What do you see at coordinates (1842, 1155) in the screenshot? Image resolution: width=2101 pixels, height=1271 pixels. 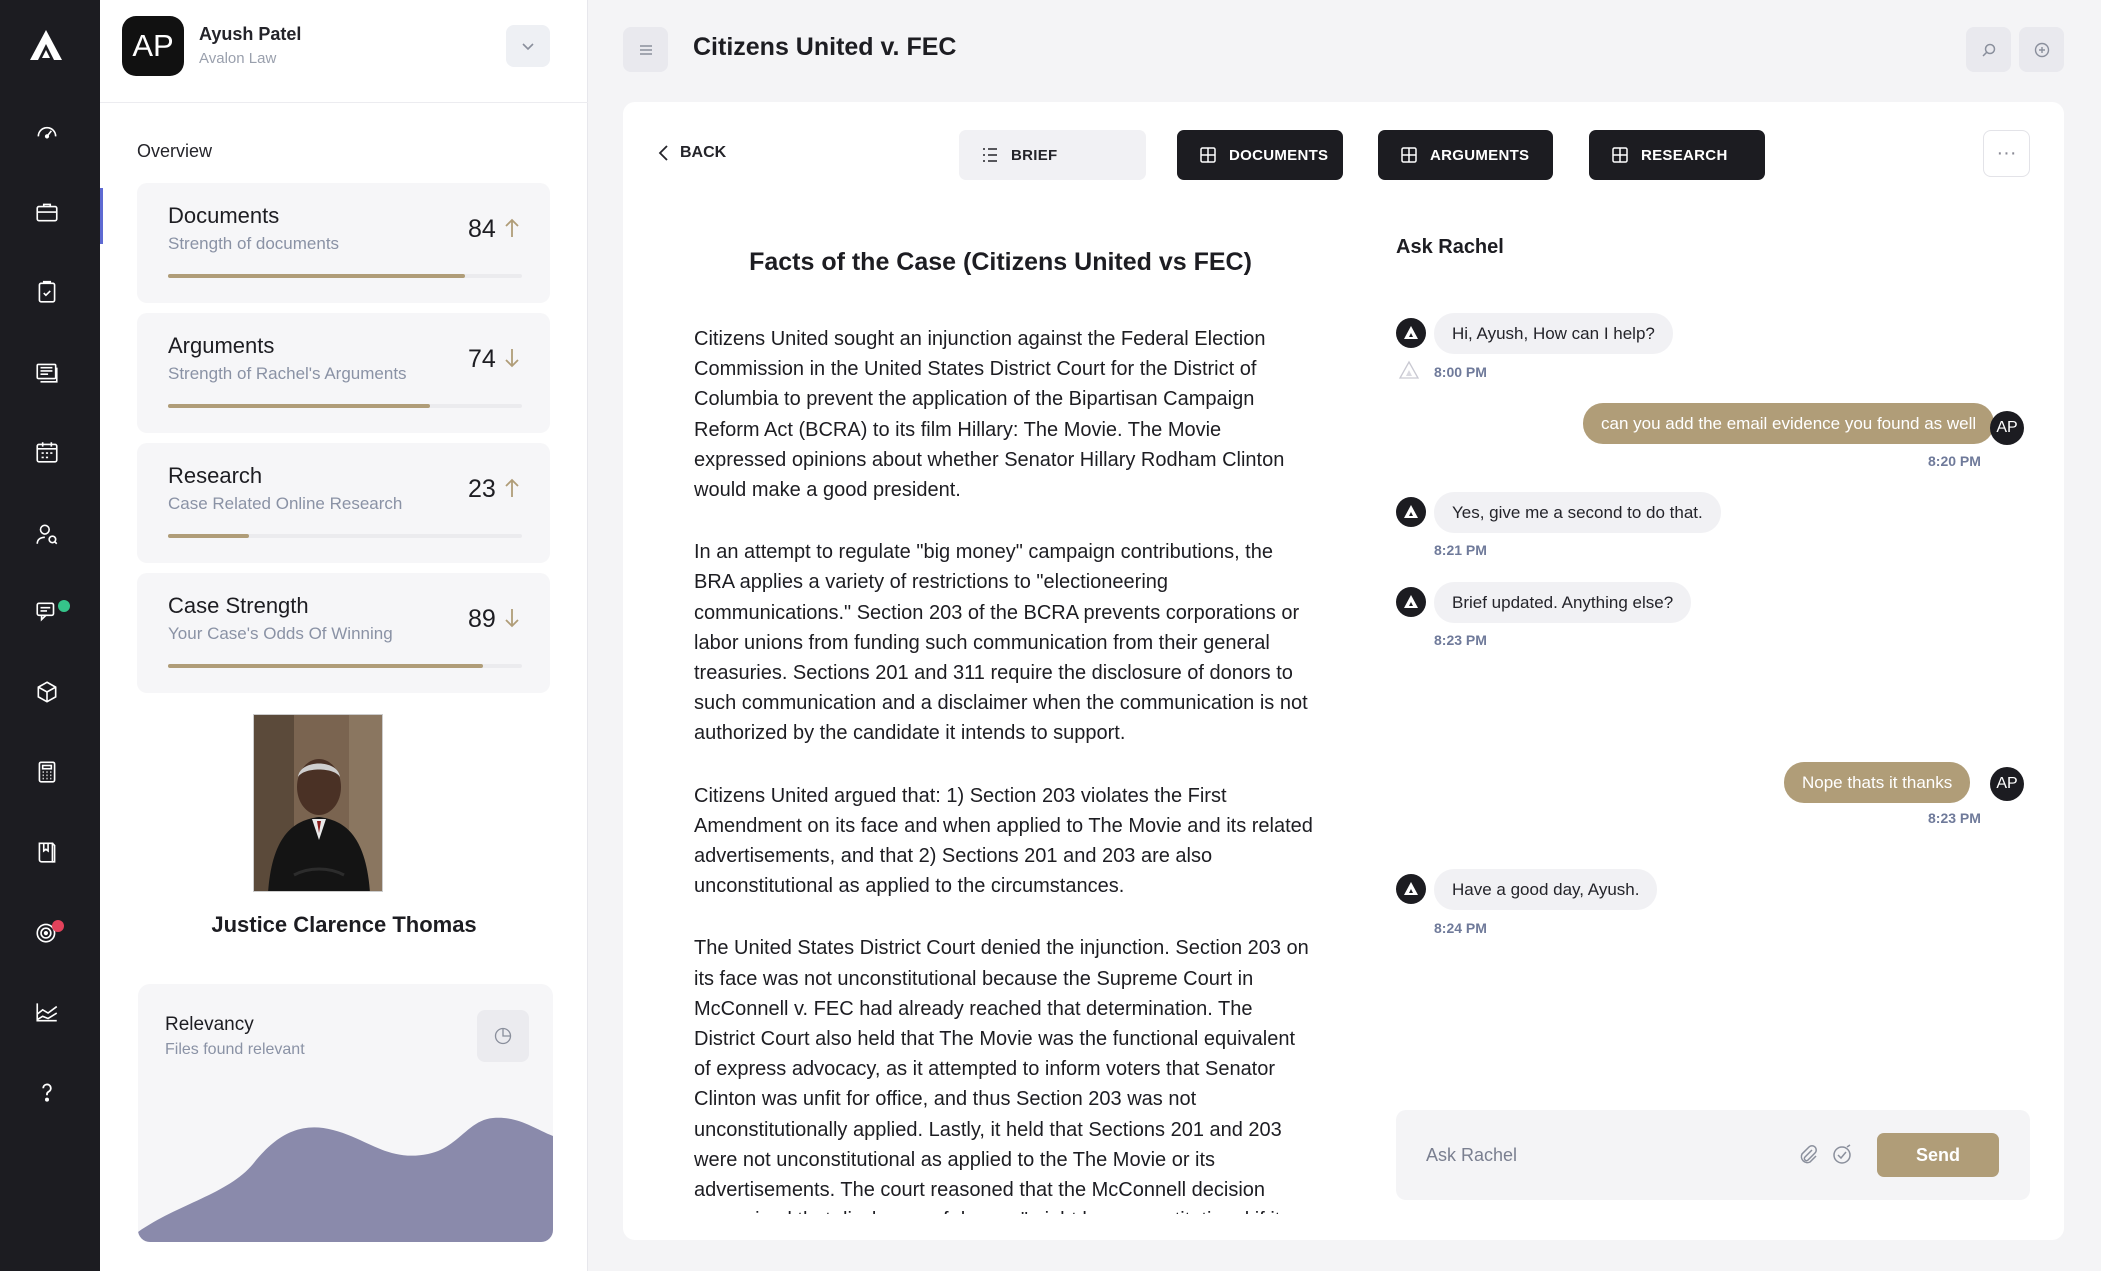 I see `voice-icon` at bounding box center [1842, 1155].